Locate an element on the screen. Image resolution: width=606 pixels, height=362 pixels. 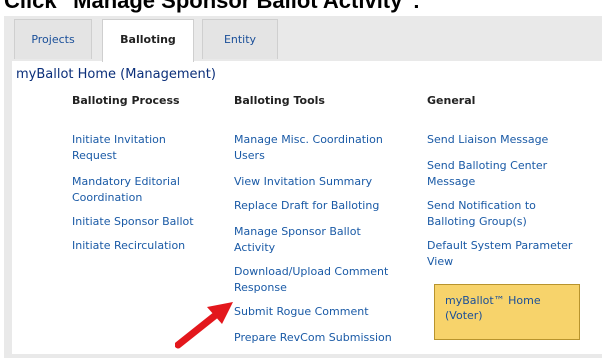
column-heading: Balloting Process is located at coordinates (126, 100).